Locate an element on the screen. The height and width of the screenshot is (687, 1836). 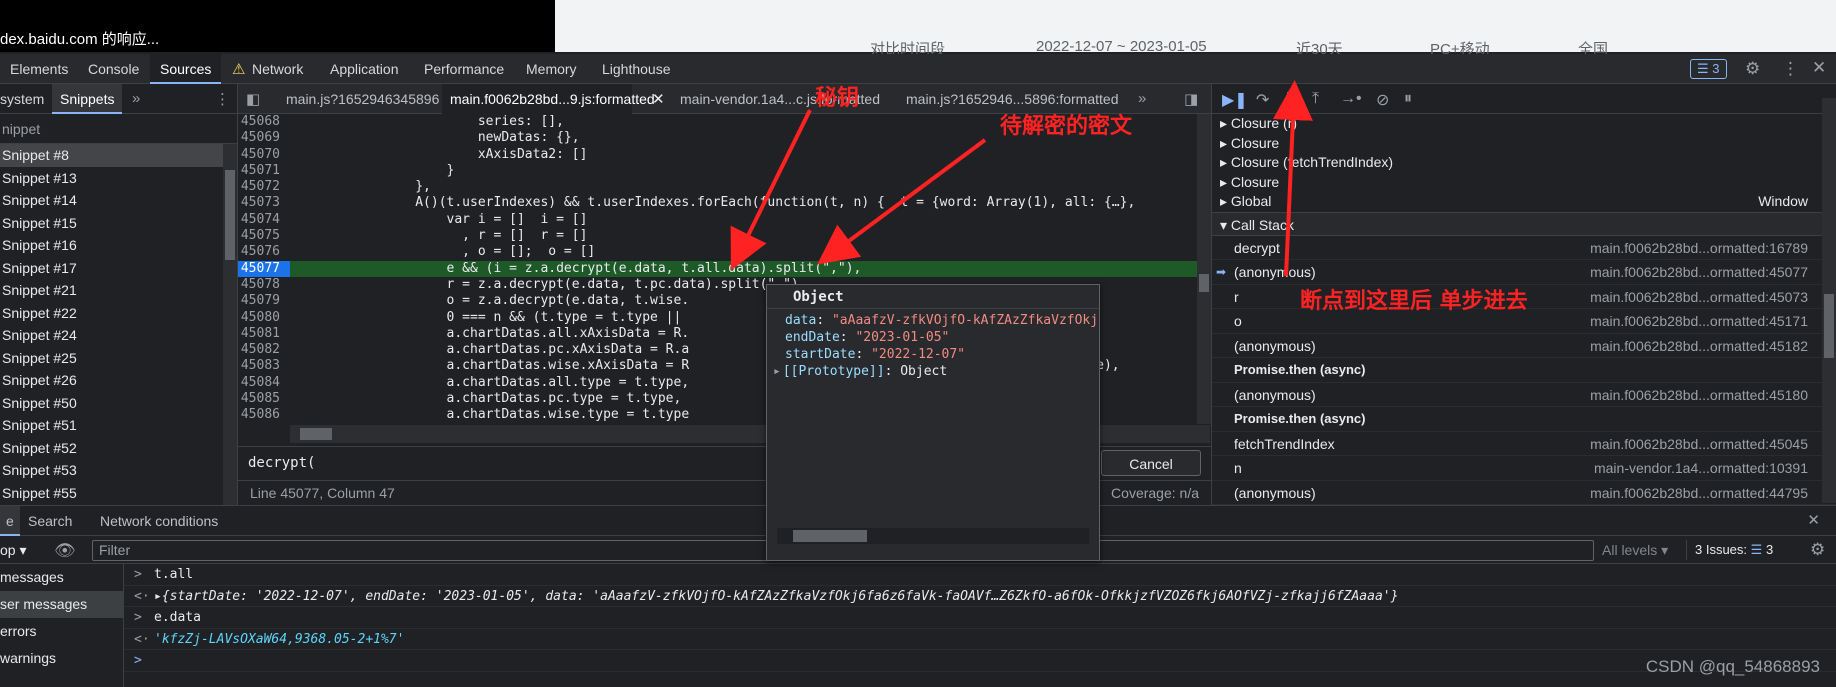
snippet-item: Snippet #26 is located at coordinates (118, 380).